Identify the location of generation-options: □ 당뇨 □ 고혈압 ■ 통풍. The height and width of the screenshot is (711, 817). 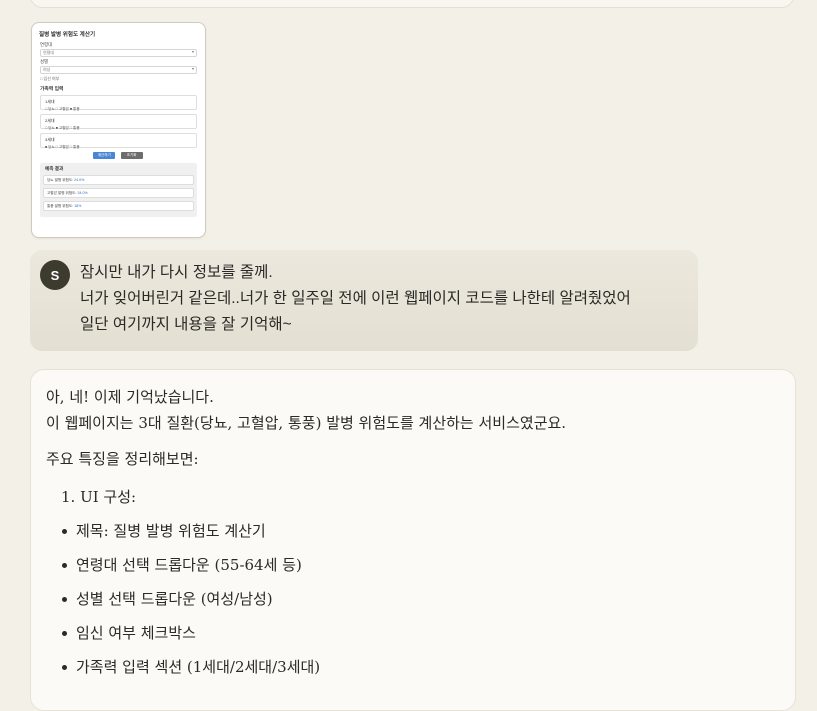
(62, 109).